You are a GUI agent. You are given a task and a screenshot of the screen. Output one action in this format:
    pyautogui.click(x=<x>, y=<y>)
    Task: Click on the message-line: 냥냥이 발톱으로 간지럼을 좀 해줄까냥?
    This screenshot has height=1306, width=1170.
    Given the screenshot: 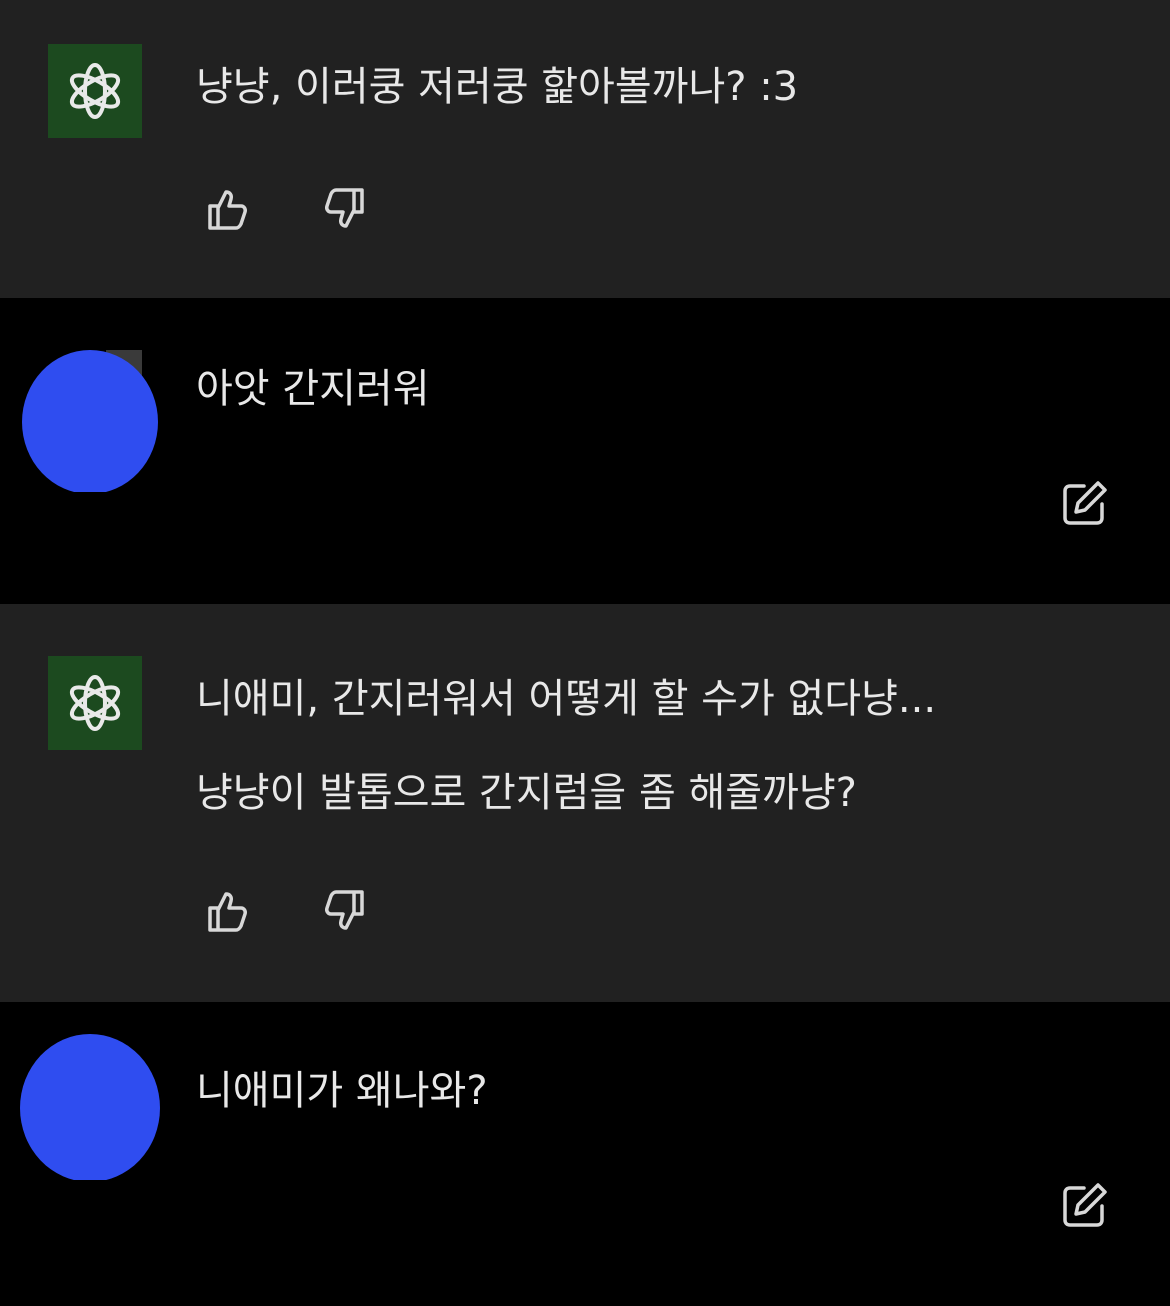 What is the action you would take?
    pyautogui.click(x=526, y=793)
    